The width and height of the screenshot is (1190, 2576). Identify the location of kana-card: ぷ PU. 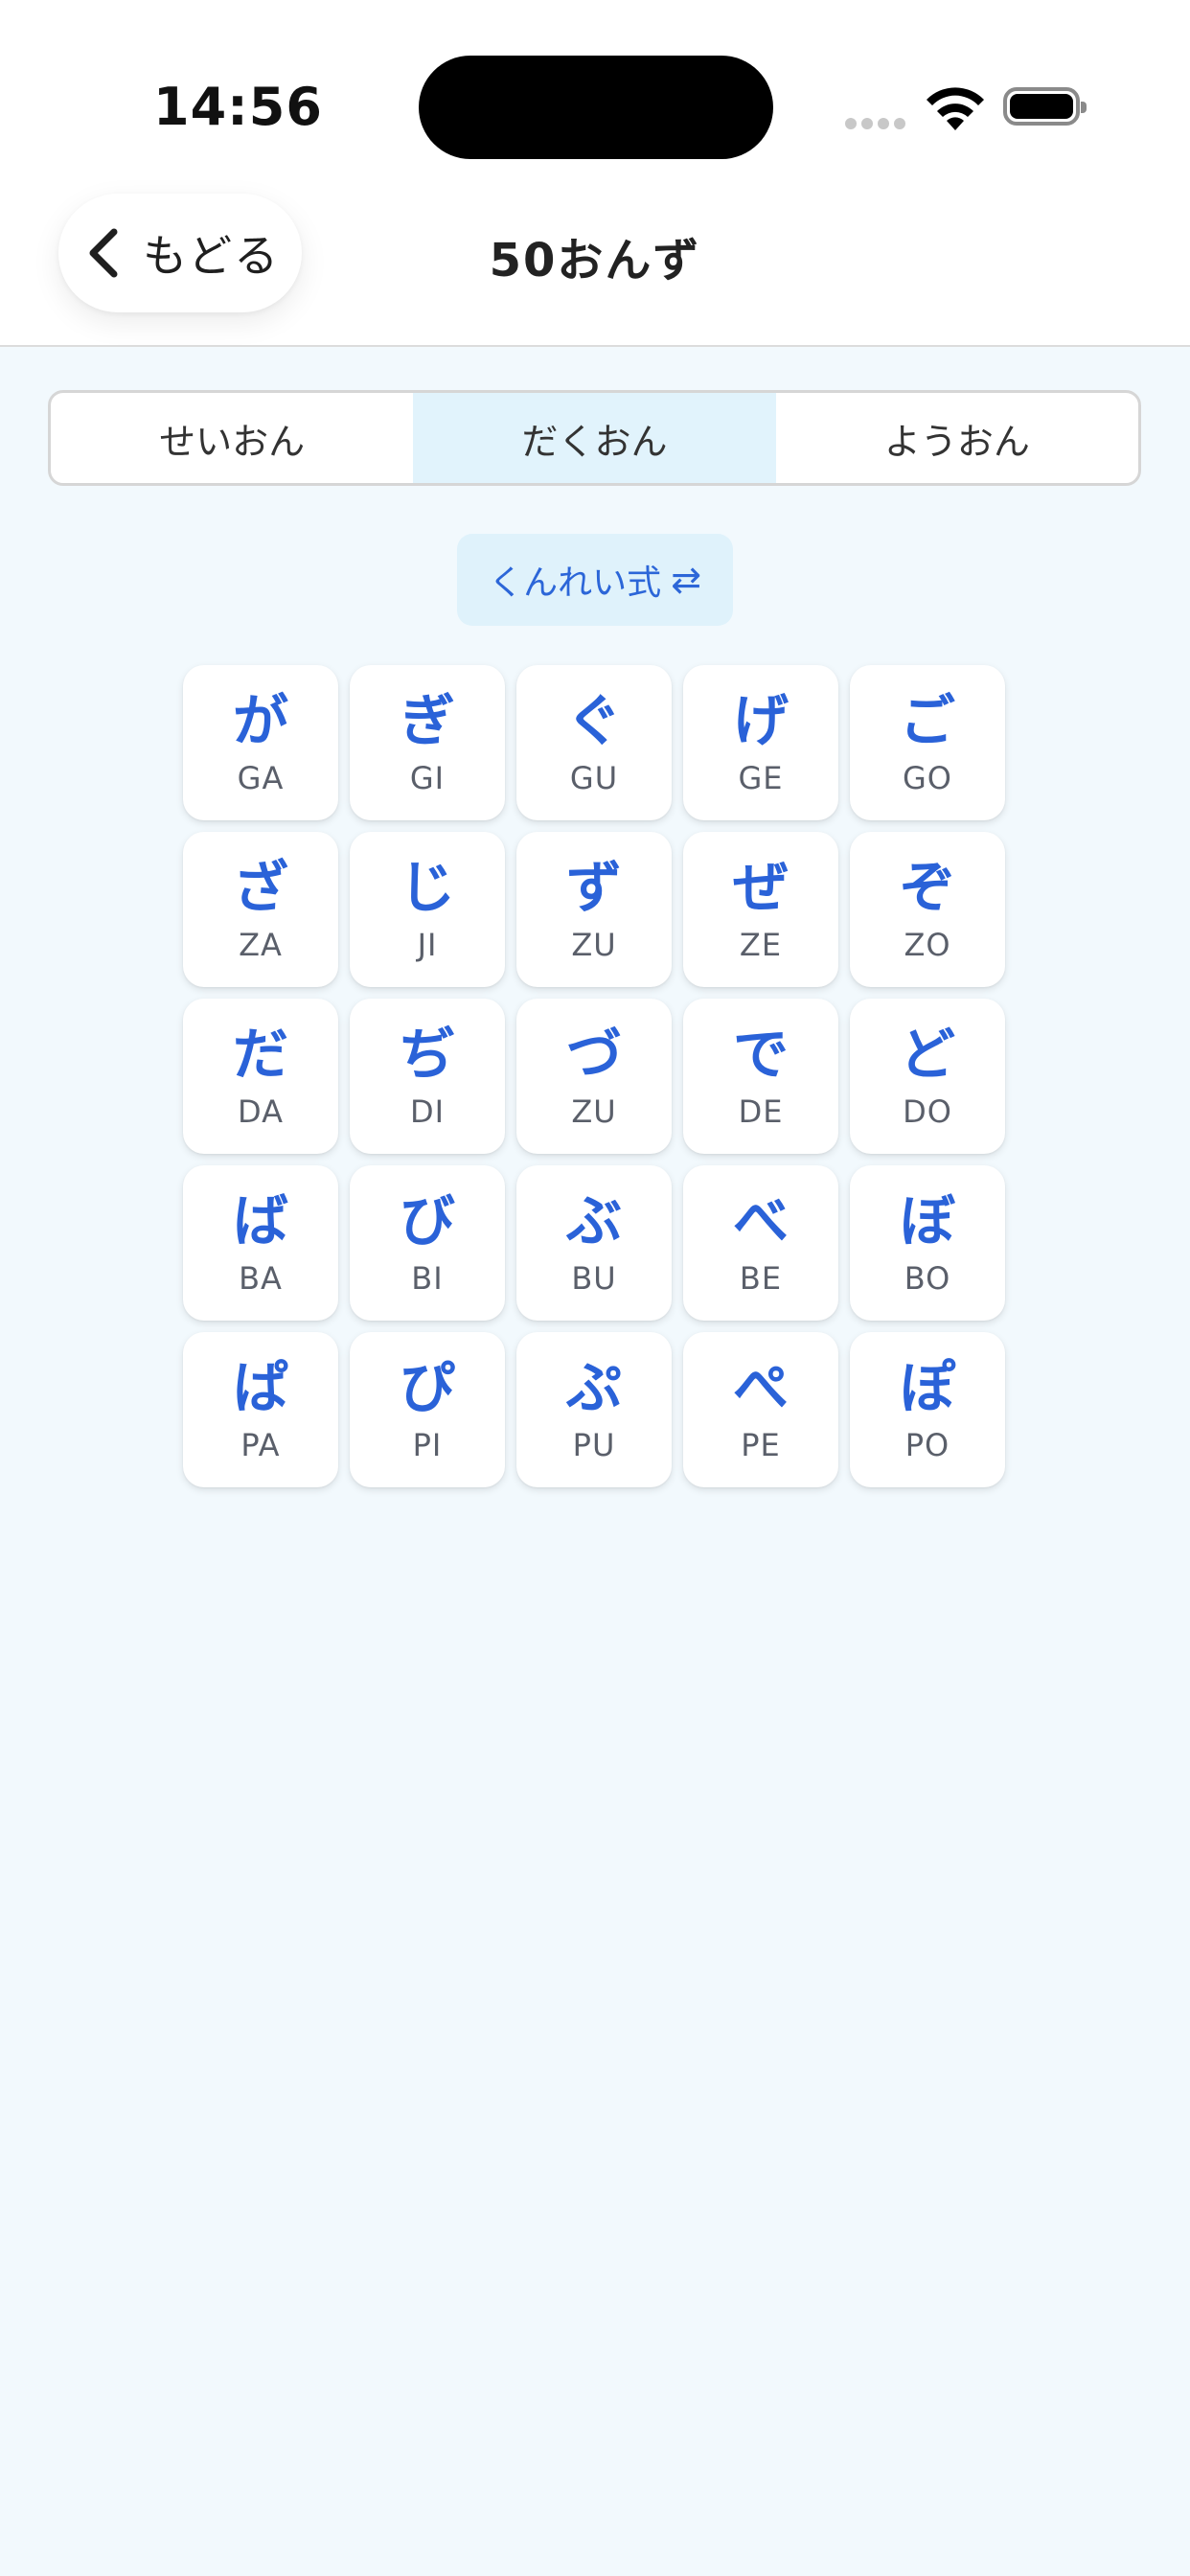
(594, 1410).